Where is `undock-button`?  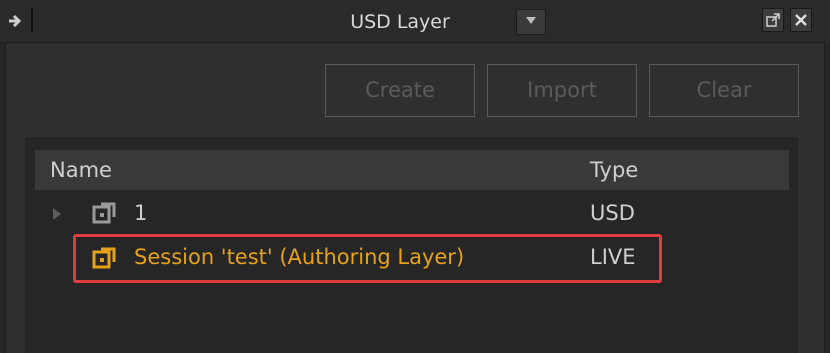 undock-button is located at coordinates (773, 20).